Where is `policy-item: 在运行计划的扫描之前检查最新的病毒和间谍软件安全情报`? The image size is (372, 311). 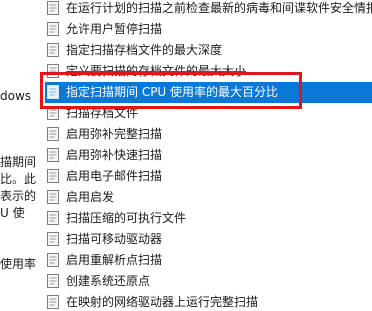 policy-item: 在运行计划的扫描之前检查最新的病毒和间谍软件安全情报 is located at coordinates (206, 9).